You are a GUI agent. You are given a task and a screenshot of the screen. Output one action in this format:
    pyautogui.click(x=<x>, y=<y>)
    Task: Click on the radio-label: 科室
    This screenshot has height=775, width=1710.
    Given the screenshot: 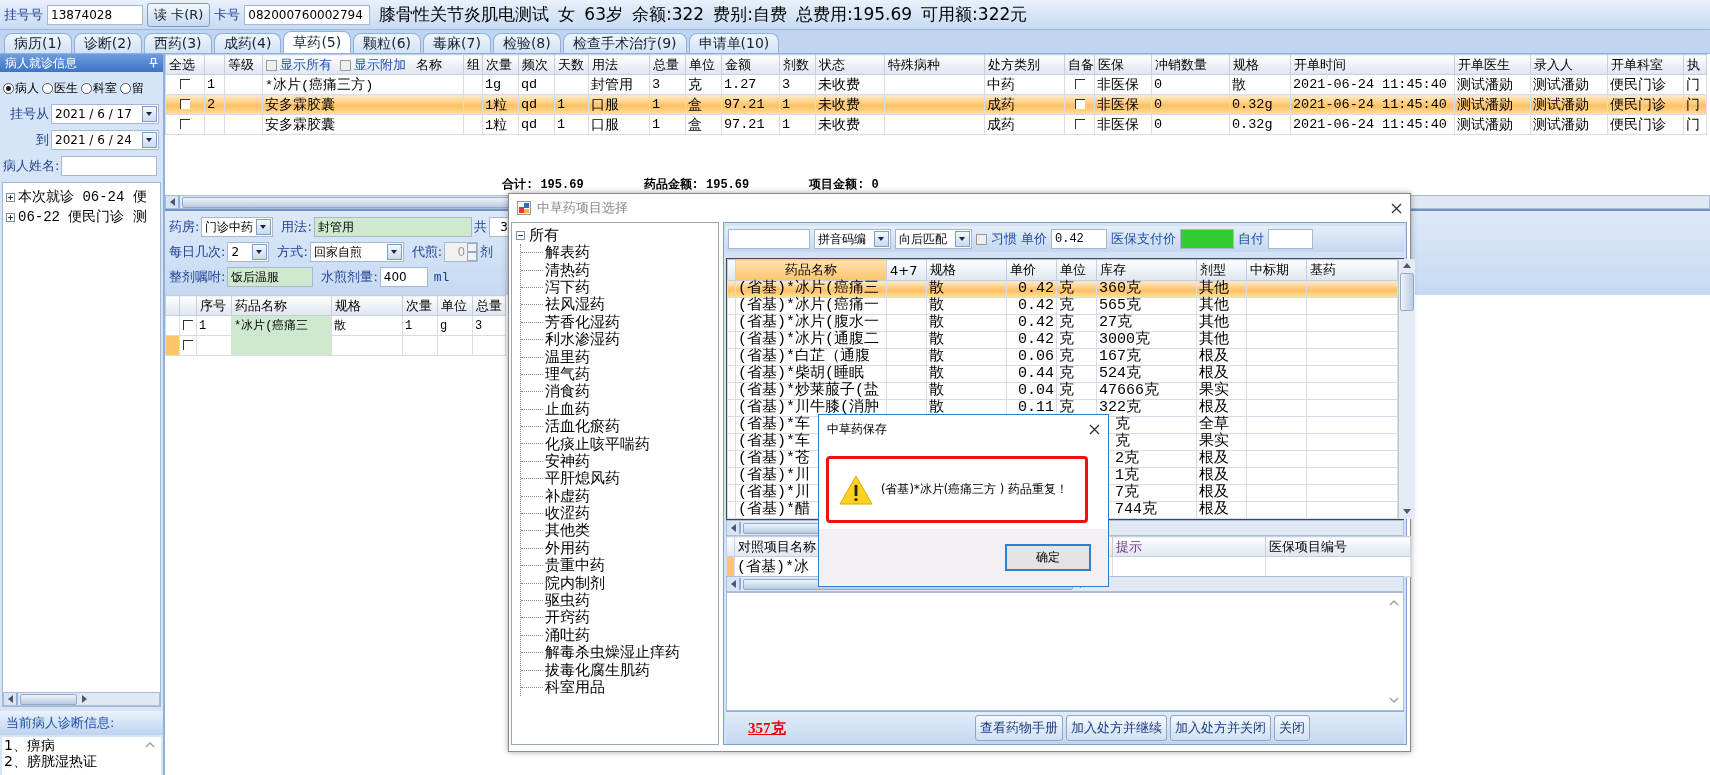 What is the action you would take?
    pyautogui.click(x=105, y=88)
    